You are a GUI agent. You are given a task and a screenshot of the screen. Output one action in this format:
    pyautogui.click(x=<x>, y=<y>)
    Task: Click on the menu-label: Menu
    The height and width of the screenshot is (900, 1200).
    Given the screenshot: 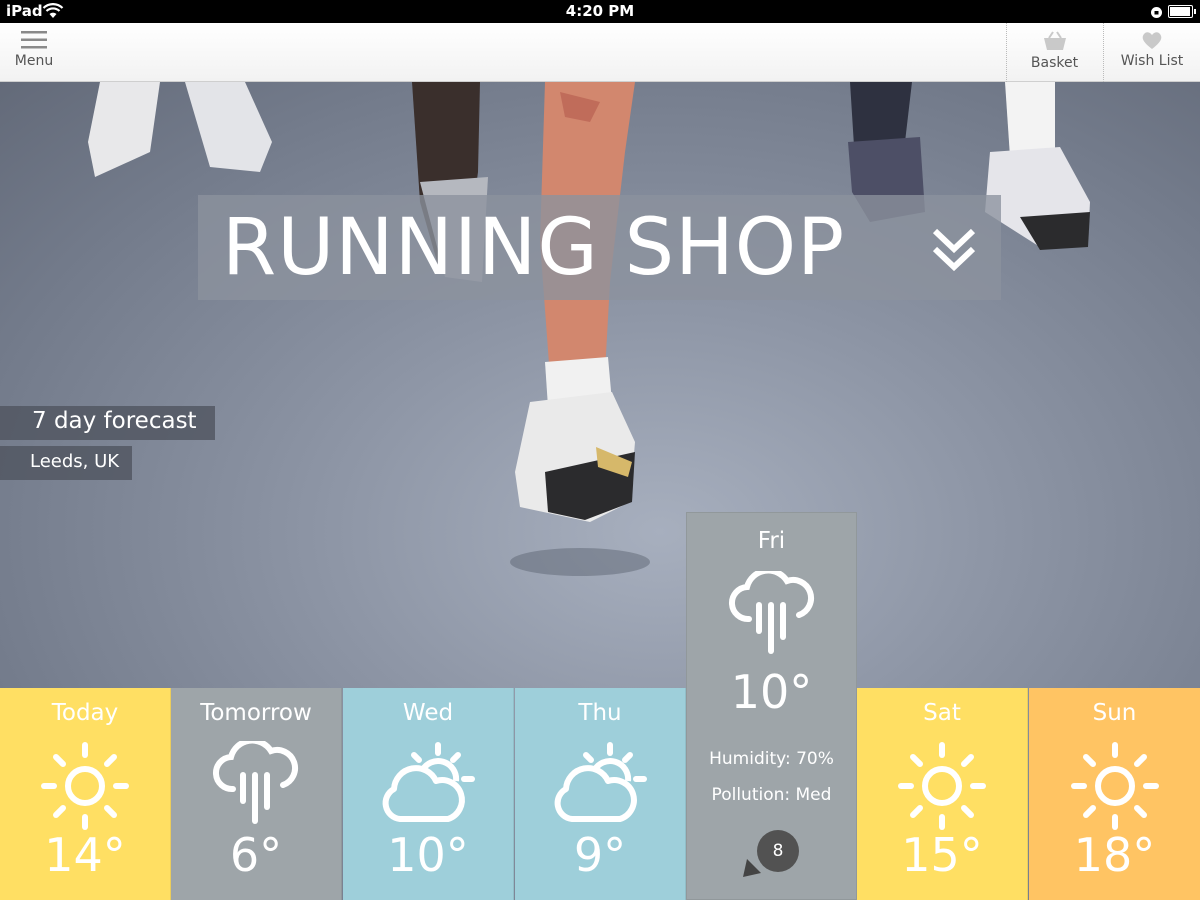 What is the action you would take?
    pyautogui.click(x=34, y=61)
    